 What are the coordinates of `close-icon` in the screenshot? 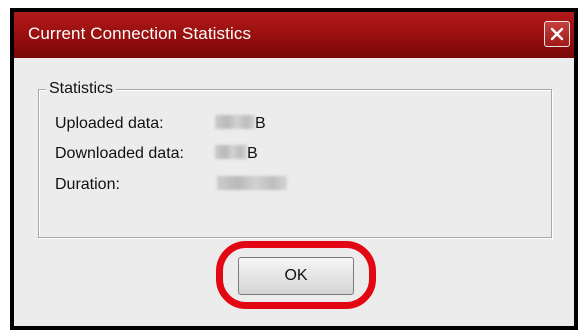 It's located at (557, 34).